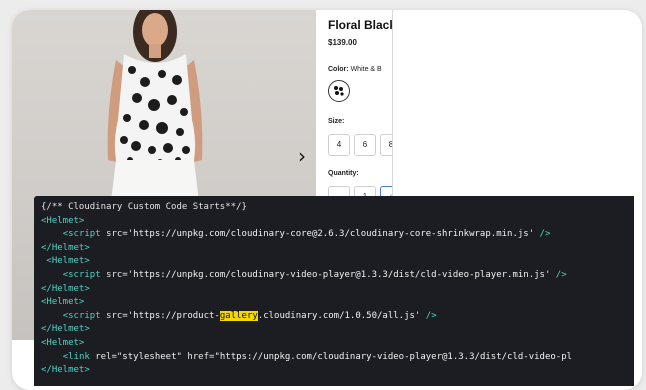 The image size is (646, 390). I want to click on panel-divider, so click(392, 110).